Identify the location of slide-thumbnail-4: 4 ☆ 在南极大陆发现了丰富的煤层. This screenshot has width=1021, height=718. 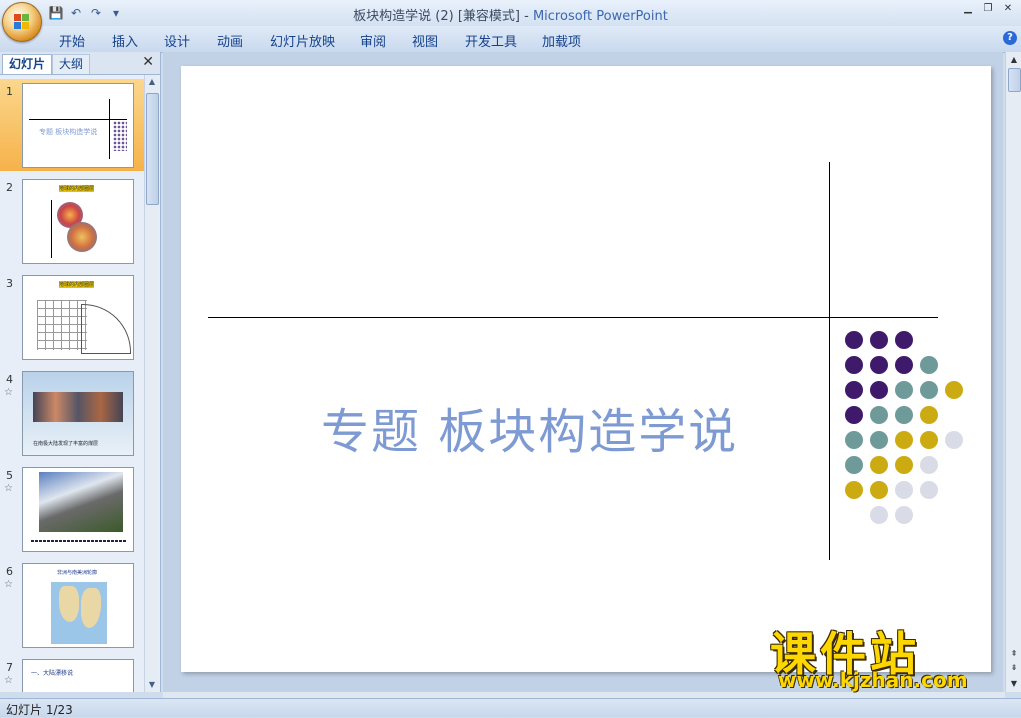
(72, 413).